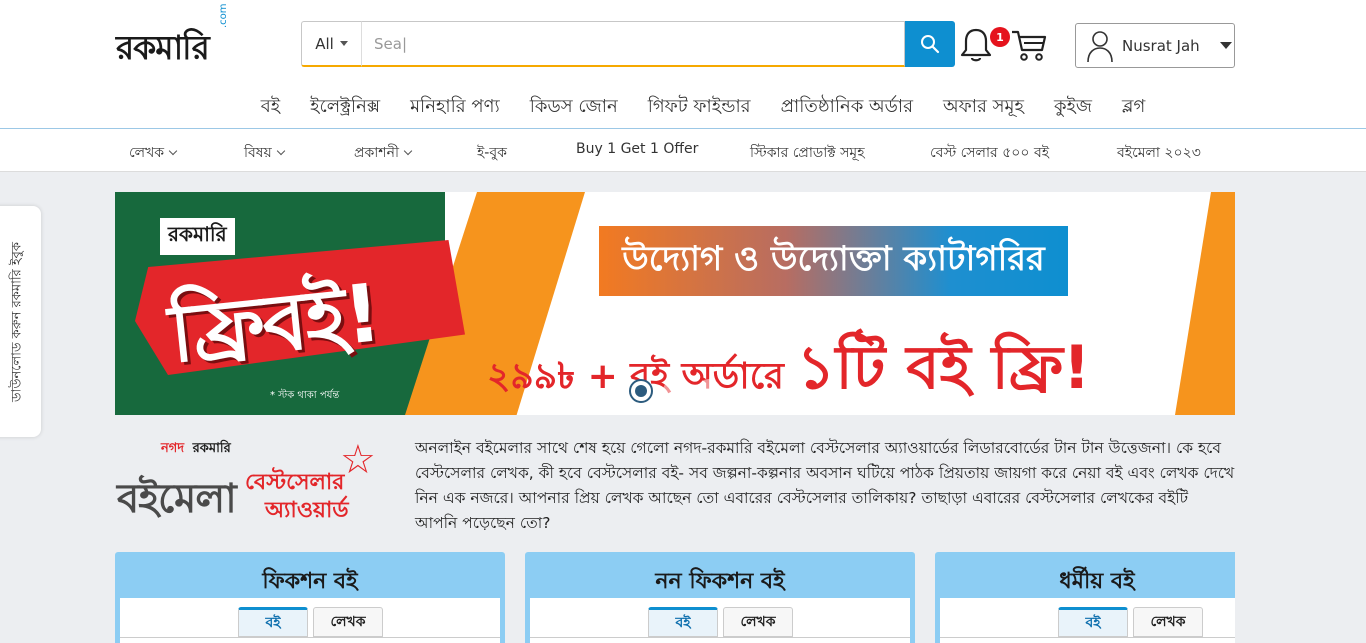 Image resolution: width=1366 pixels, height=643 pixels. What do you see at coordinates (274, 323) in the screenshot?
I see `banner-free-text: ফ্রিবই!` at bounding box center [274, 323].